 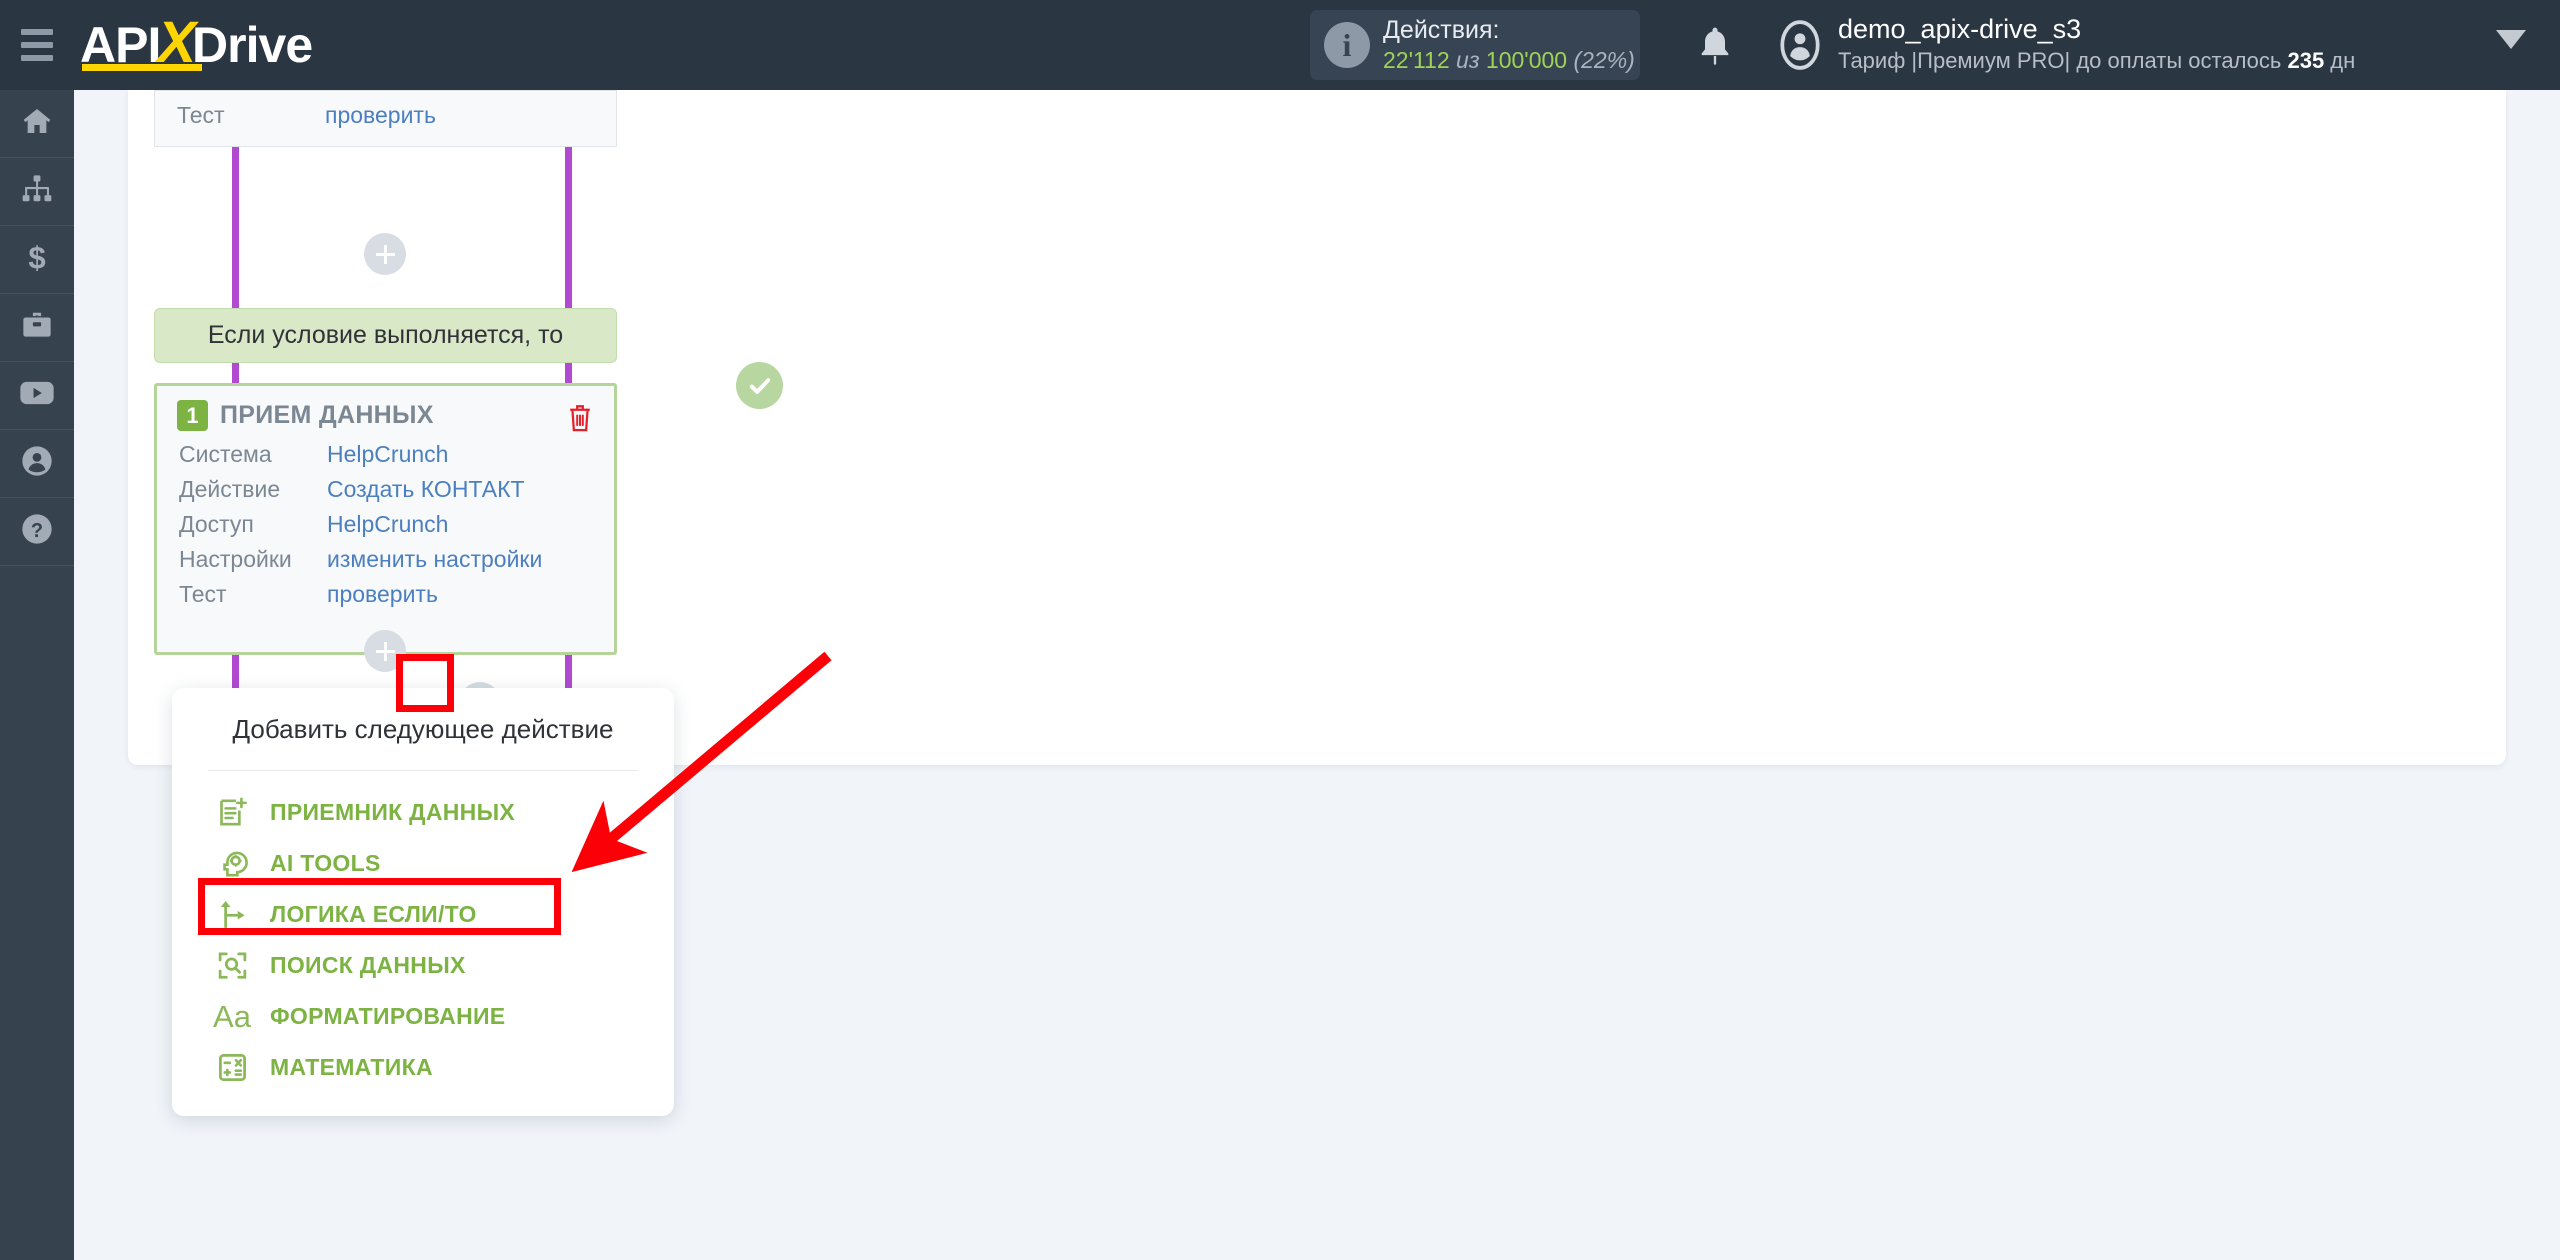 I want to click on help-icon: ?, so click(x=37, y=531).